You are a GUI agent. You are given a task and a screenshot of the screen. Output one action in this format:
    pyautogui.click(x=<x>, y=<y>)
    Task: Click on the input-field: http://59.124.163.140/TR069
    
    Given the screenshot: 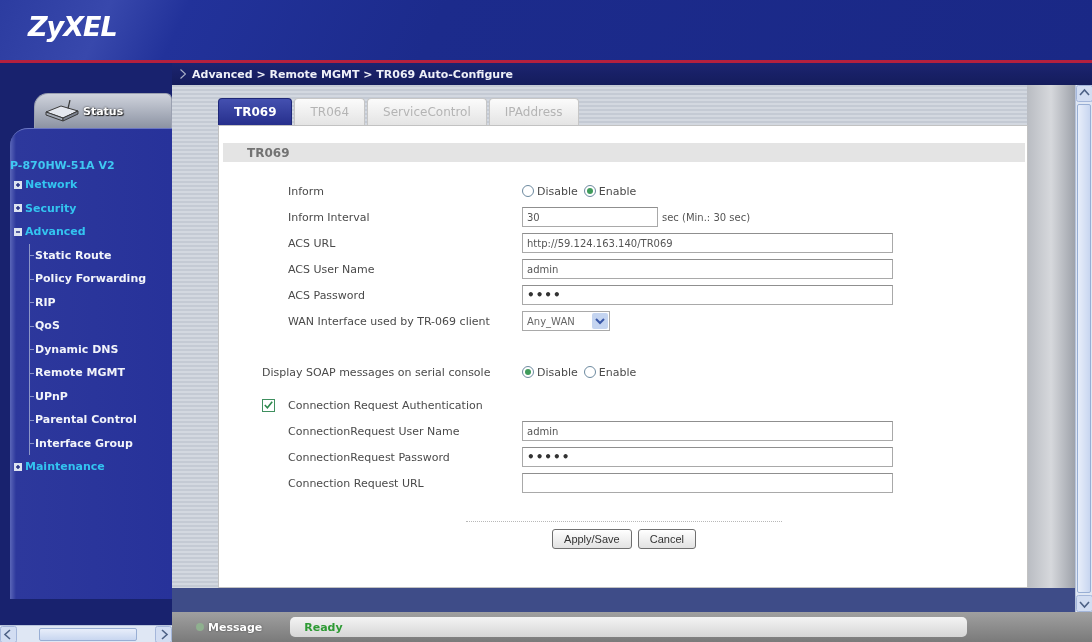 What is the action you would take?
    pyautogui.click(x=707, y=243)
    